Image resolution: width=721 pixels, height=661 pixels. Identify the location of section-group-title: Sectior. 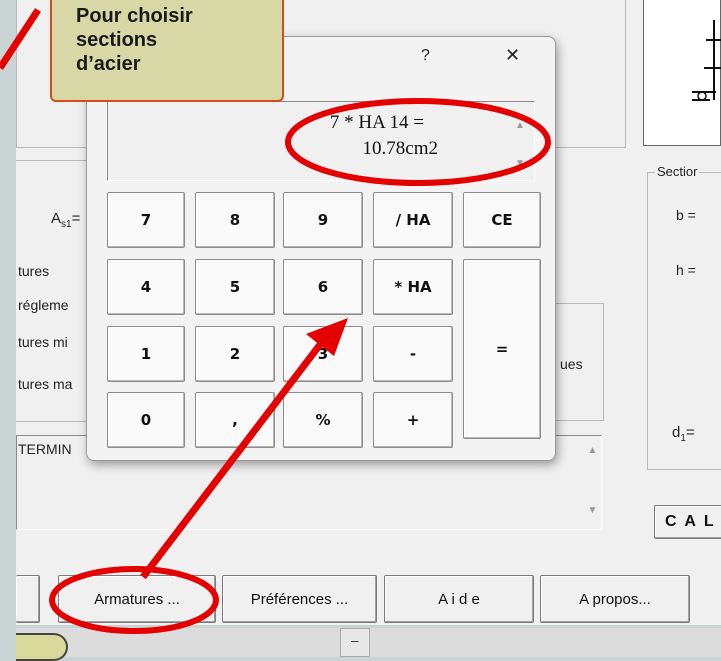
(677, 171).